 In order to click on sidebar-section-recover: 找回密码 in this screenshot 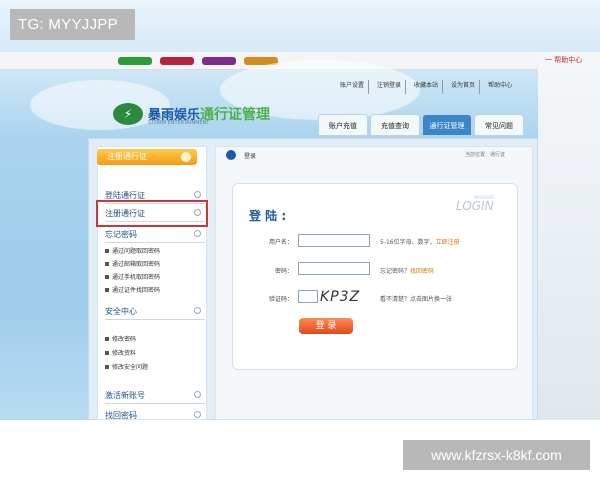, I will do `click(155, 415)`.